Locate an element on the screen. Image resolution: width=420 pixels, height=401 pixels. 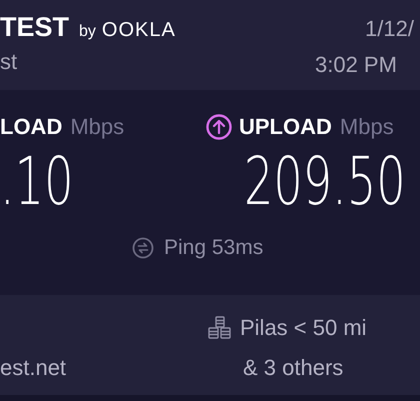
speed-value: 209.50 is located at coordinates (325, 182).